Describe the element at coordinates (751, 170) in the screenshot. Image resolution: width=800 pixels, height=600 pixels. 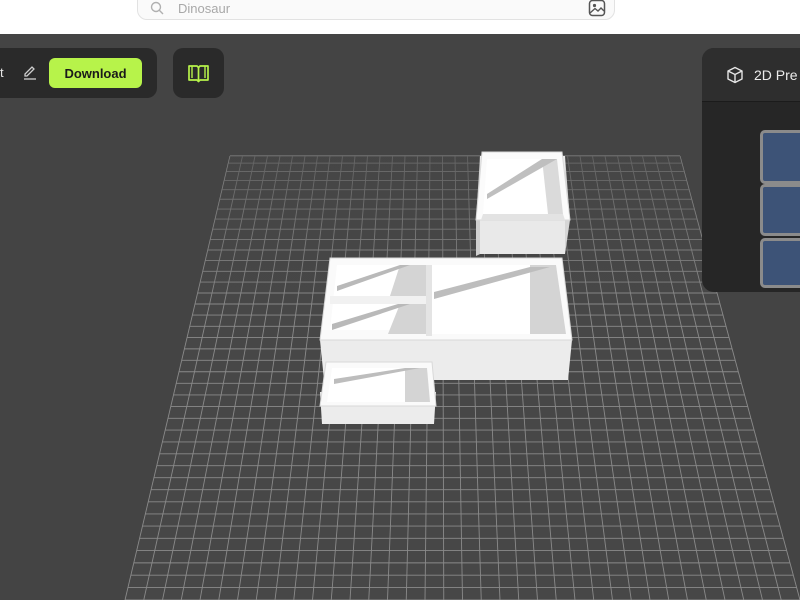
I see `preview-panel: 2D Pre` at that location.